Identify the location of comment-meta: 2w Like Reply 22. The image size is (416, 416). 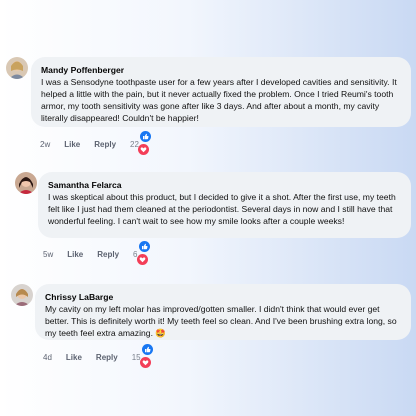
(95, 144).